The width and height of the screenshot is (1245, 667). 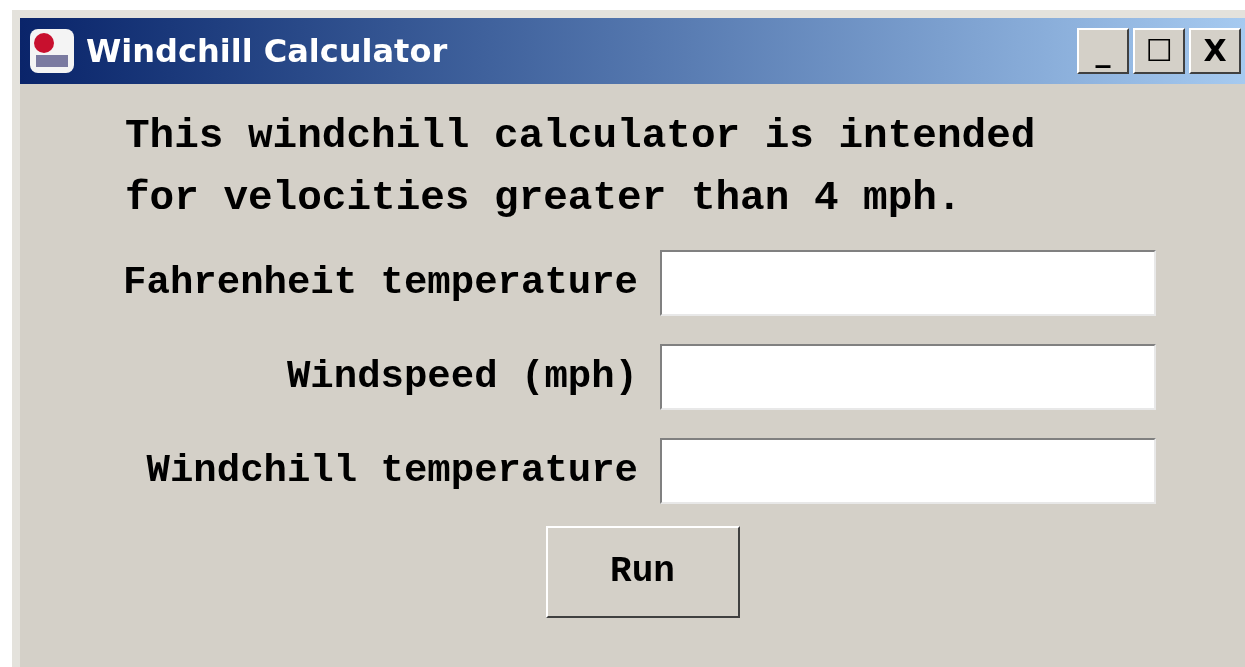 I want to click on window-title: Windchill Calculator, so click(x=267, y=51).